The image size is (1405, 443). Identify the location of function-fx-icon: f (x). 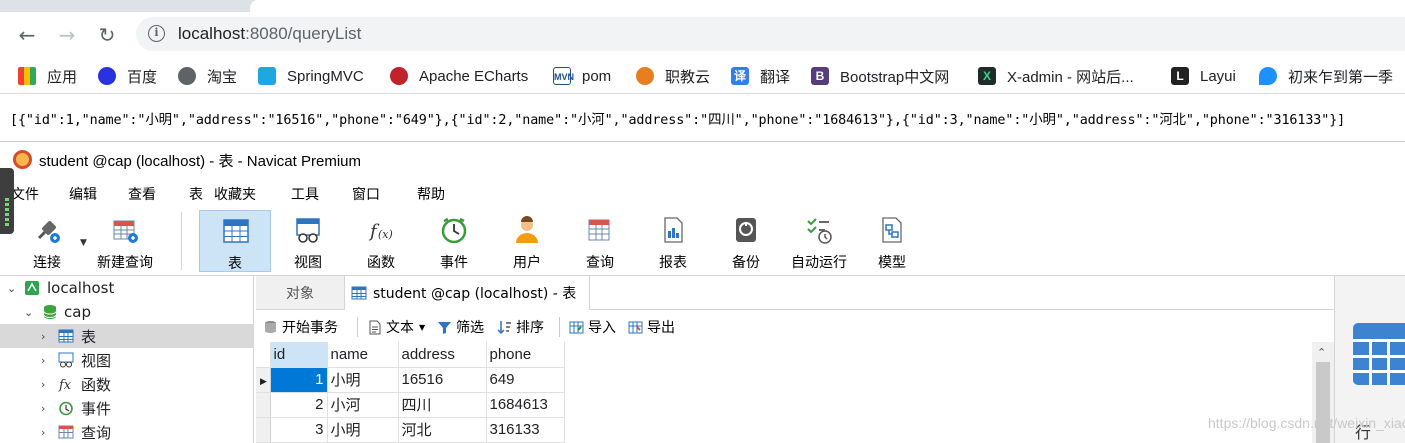
(380, 231).